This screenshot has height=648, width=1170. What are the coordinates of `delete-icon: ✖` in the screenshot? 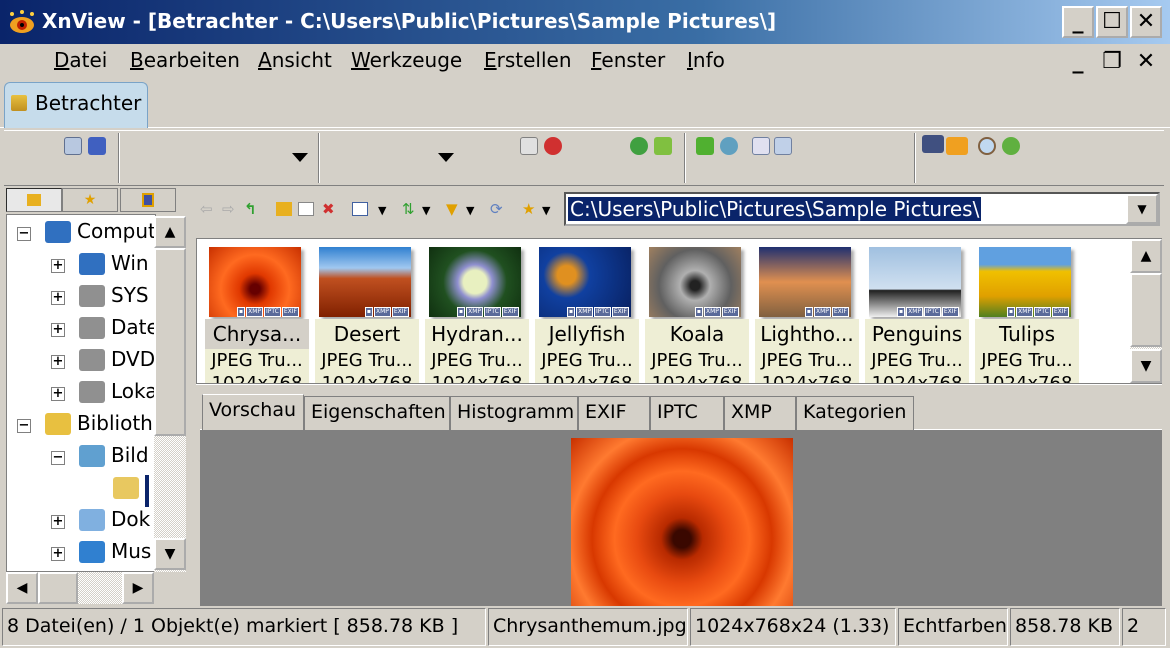 It's located at (328, 209).